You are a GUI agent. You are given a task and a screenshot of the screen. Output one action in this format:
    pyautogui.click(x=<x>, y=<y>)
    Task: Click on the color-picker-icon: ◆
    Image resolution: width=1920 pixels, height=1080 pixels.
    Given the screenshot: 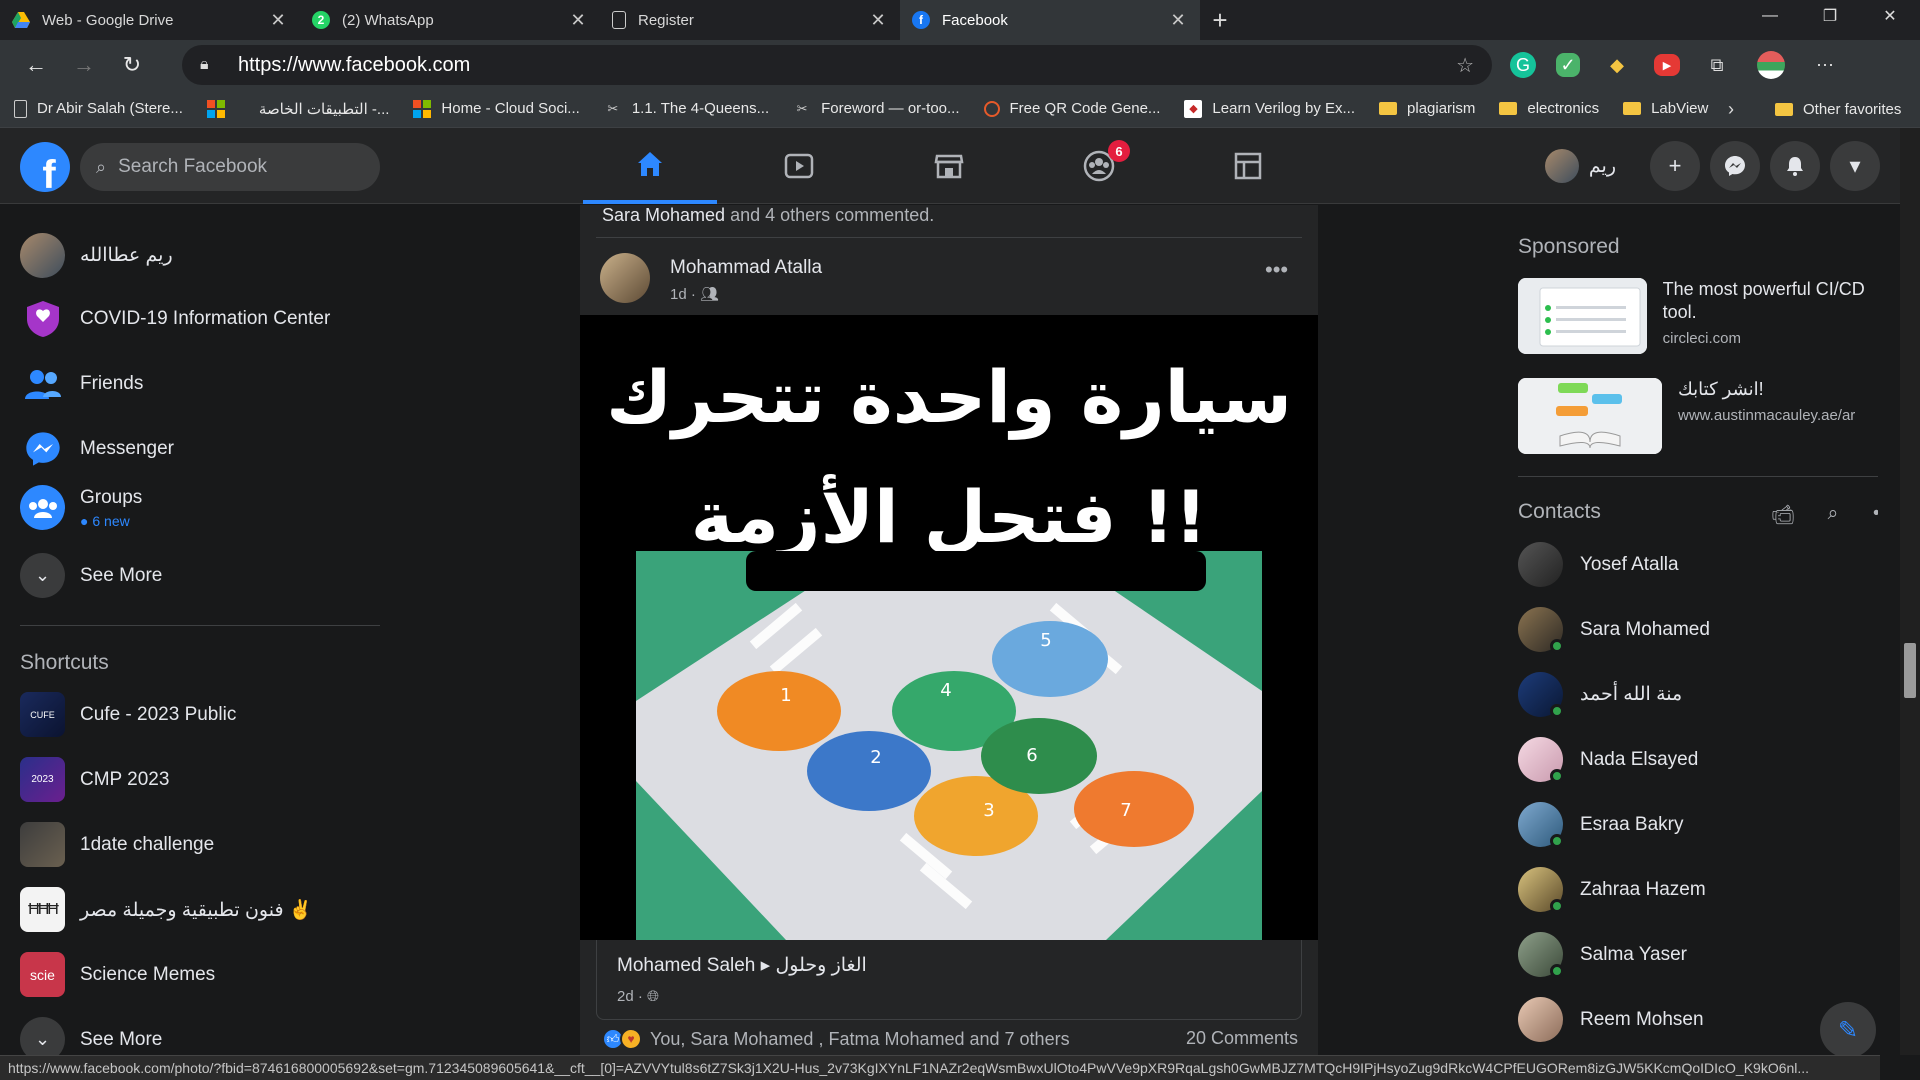 What is the action you would take?
    pyautogui.click(x=1617, y=65)
    